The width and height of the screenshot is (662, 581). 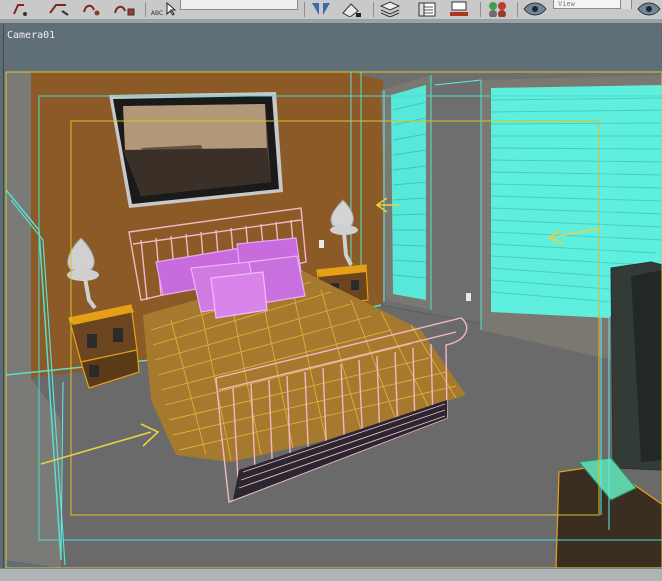 What do you see at coordinates (331, 21) in the screenshot?
I see `toolbar-shadow` at bounding box center [331, 21].